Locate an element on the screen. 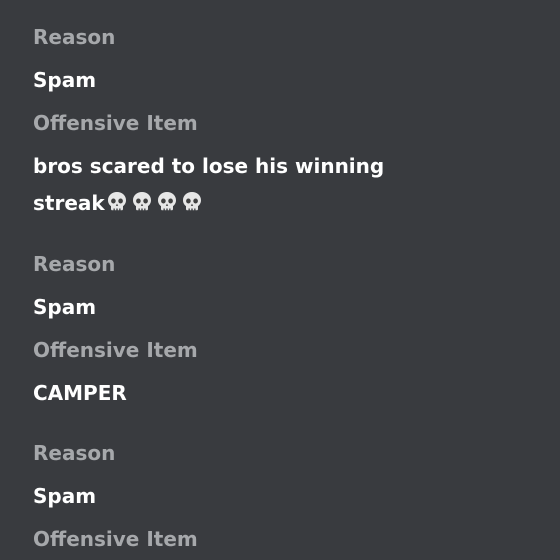 Image resolution: width=560 pixels, height=560 pixels. offensive-item-value: bros scared to lose his winning streak is located at coordinates (213, 185).